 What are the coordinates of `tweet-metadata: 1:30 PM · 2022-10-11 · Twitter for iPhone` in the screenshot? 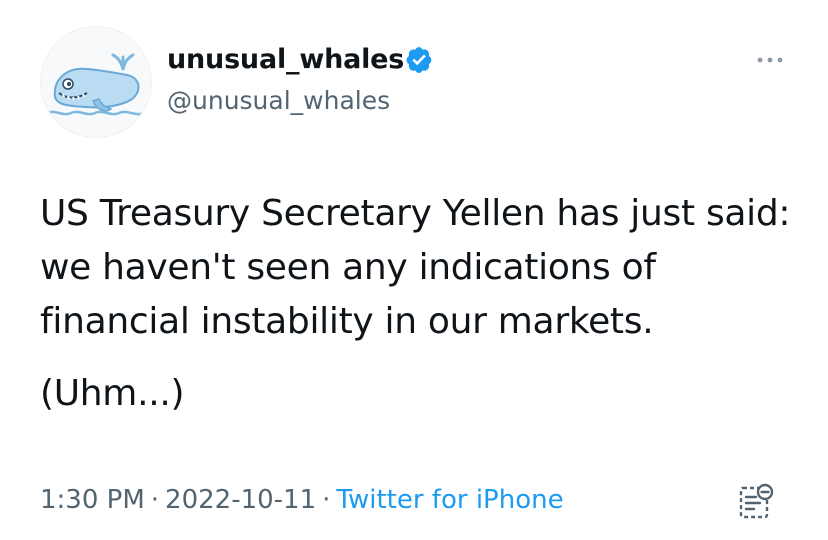 It's located at (302, 500).